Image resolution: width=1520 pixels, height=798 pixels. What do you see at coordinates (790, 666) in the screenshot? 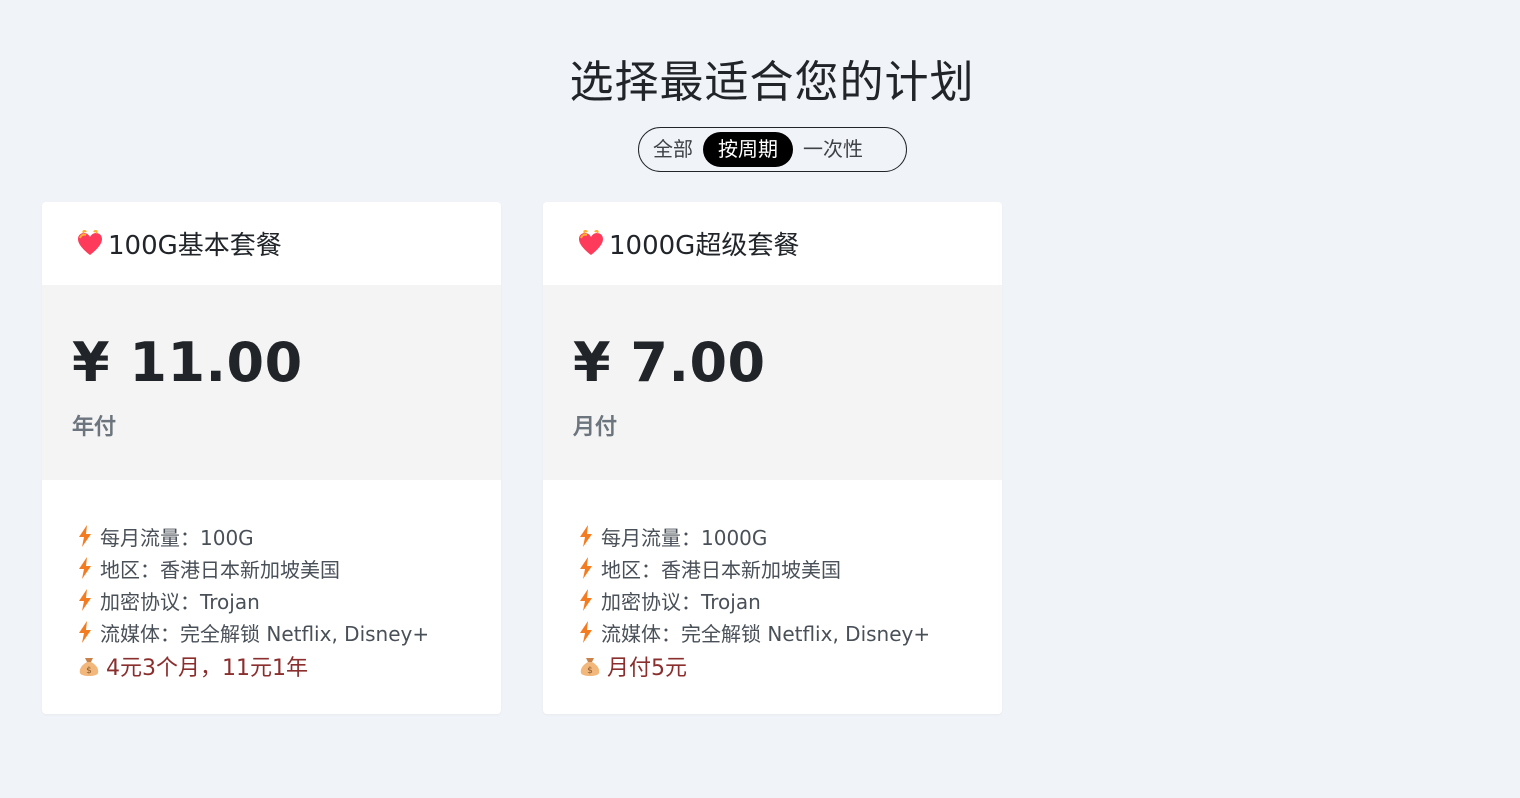
I see `promo-text: $ 月付5元` at bounding box center [790, 666].